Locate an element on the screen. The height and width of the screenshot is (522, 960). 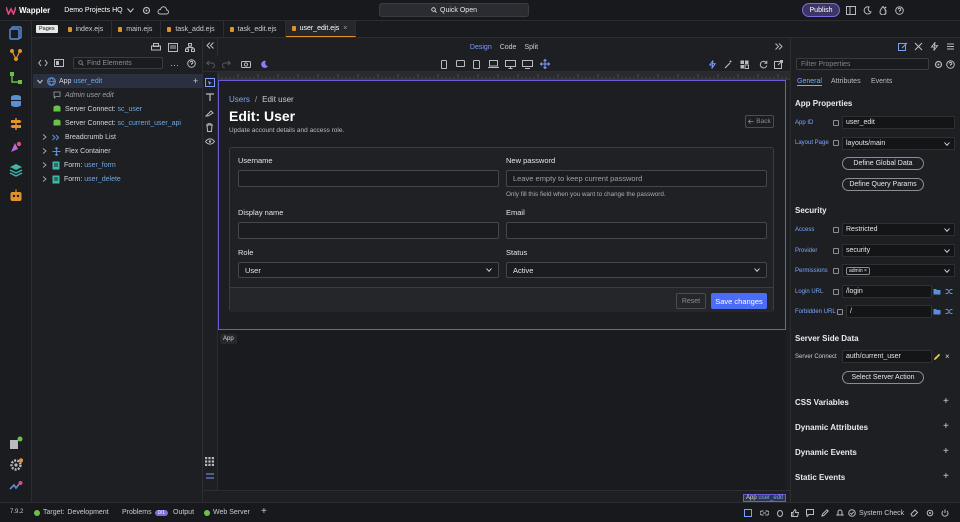
permission-chip-admin: admin × is located at coordinates (858, 270).